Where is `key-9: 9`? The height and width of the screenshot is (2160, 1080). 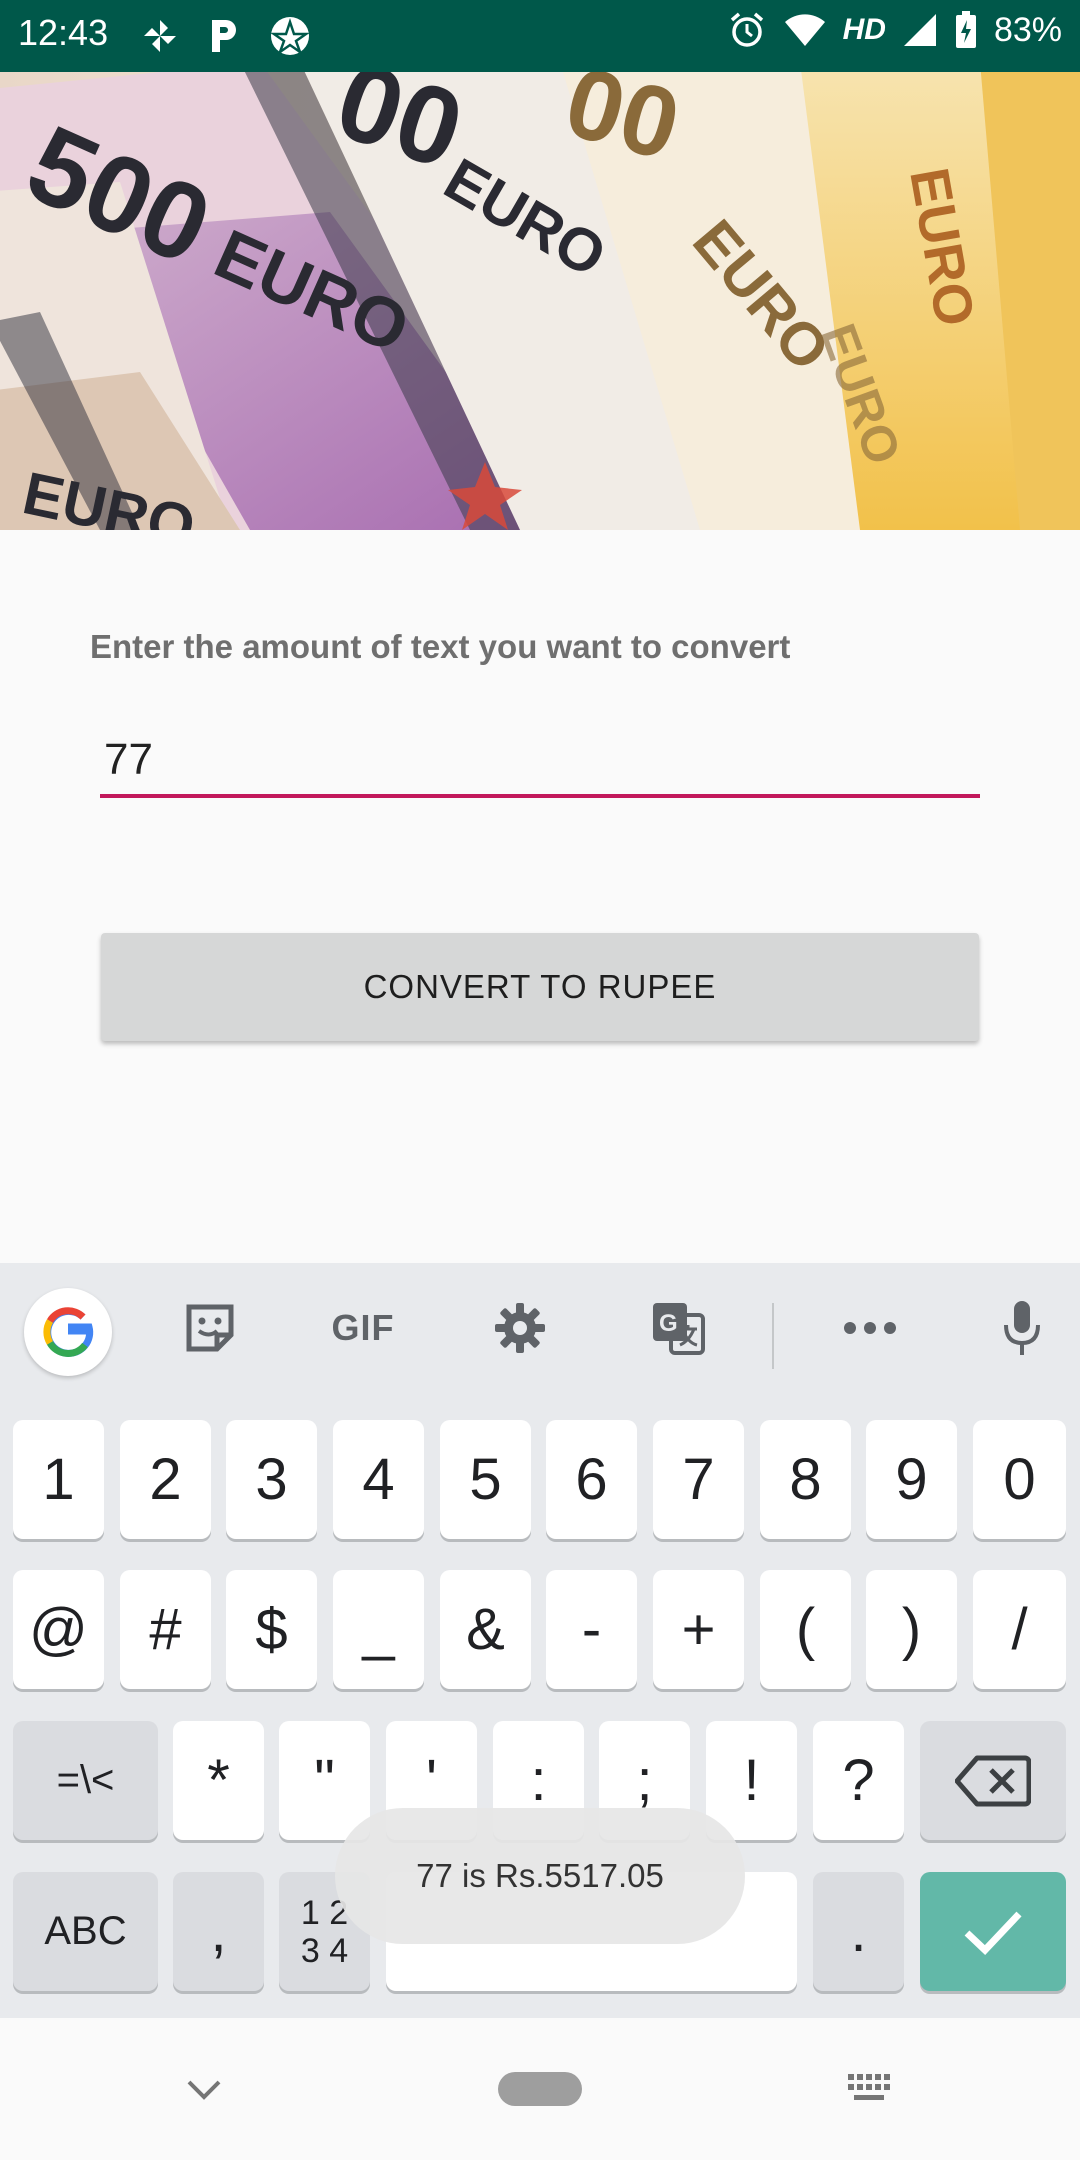 key-9: 9 is located at coordinates (911, 1479).